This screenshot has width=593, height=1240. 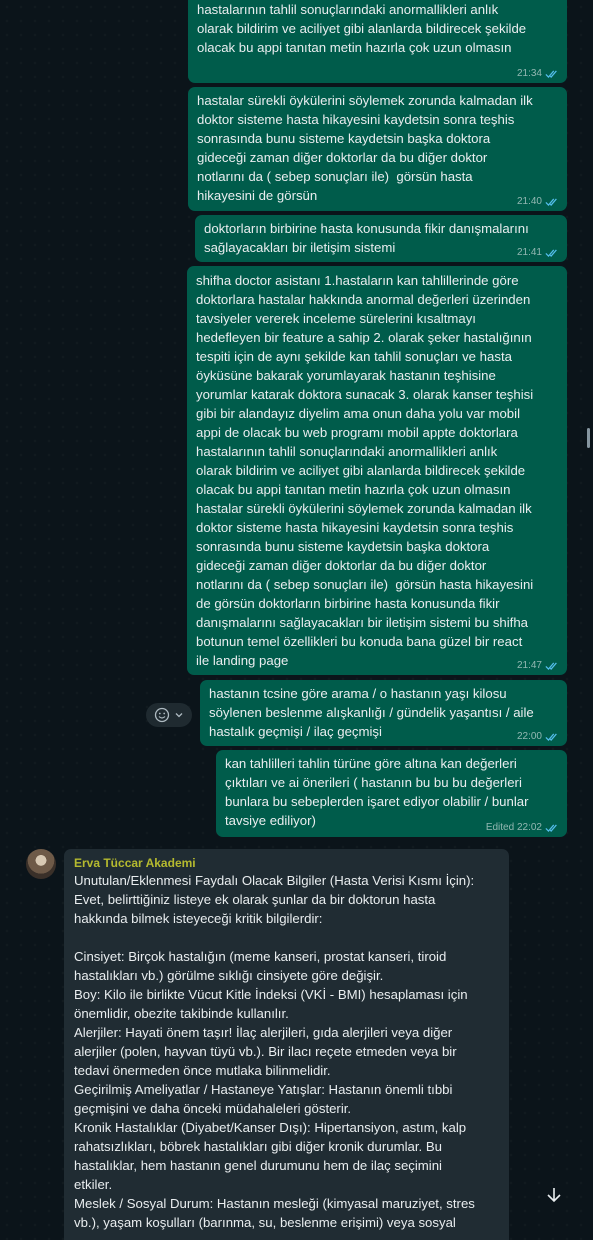 What do you see at coordinates (529, 201) in the screenshot?
I see `message-time: 21:40` at bounding box center [529, 201].